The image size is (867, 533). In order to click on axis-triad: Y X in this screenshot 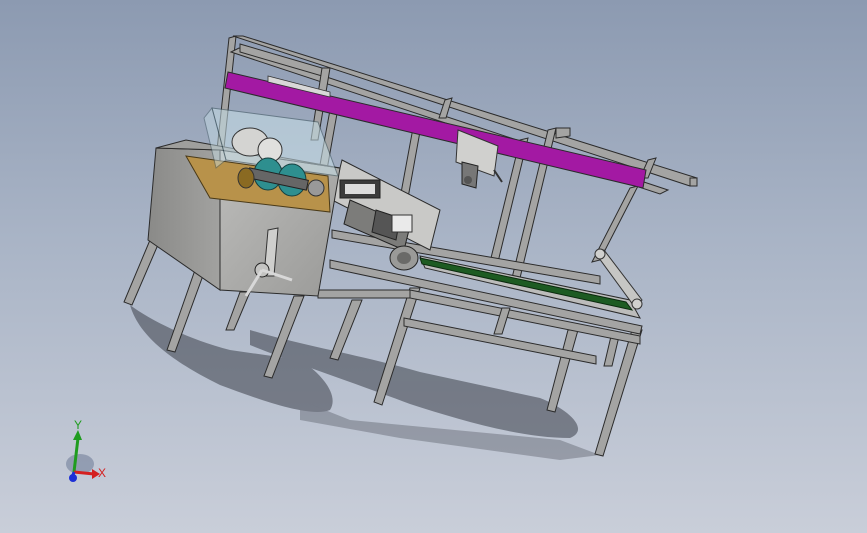, I will do `click(84, 452)`.